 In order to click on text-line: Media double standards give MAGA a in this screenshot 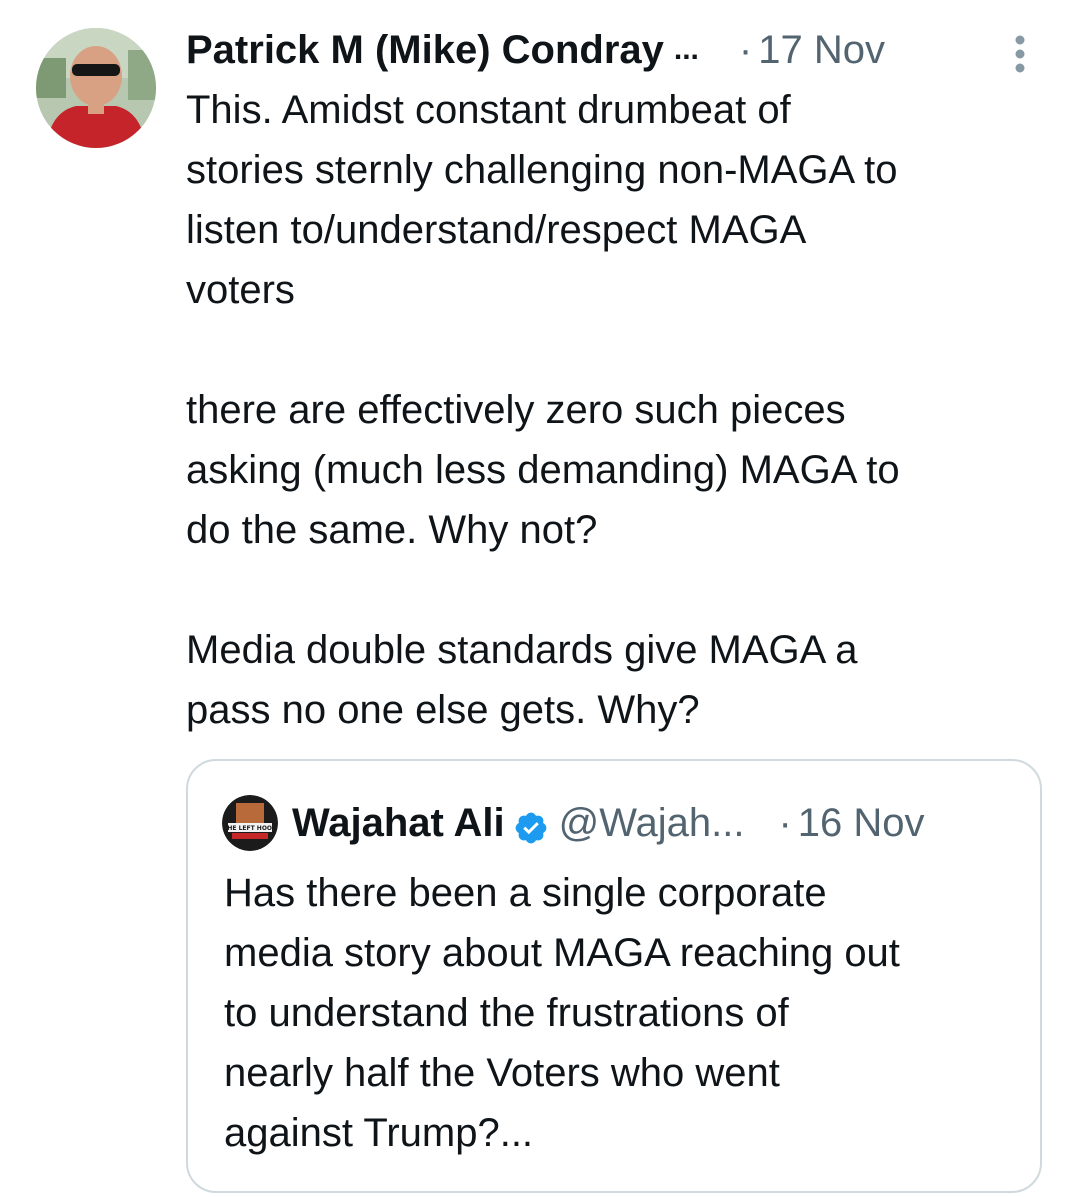, I will do `click(522, 650)`.